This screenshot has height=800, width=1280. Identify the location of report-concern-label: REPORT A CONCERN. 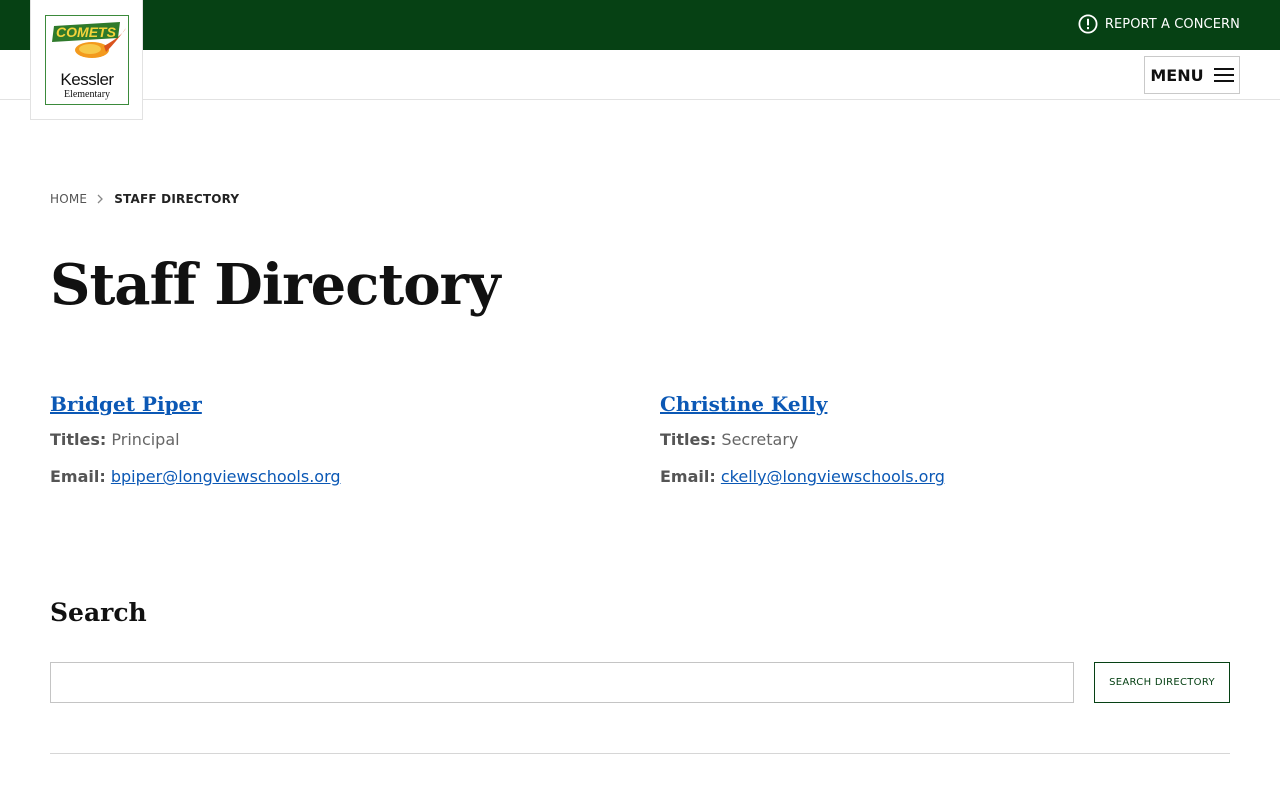
(1172, 24).